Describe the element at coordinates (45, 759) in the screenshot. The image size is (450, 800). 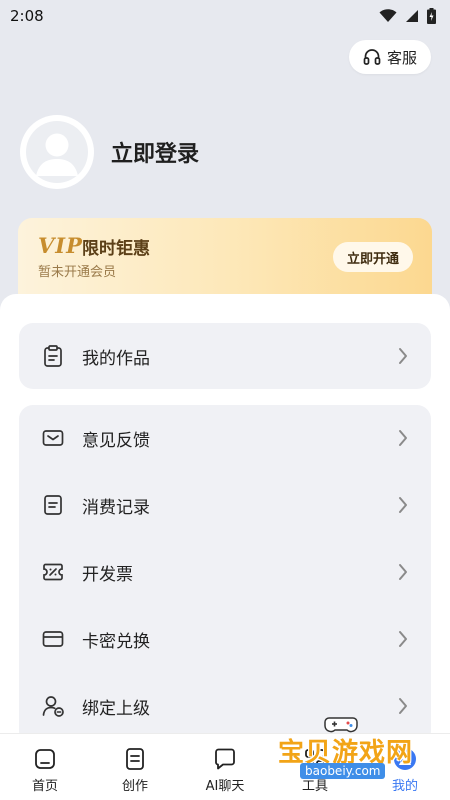
I see `home-icon` at that location.